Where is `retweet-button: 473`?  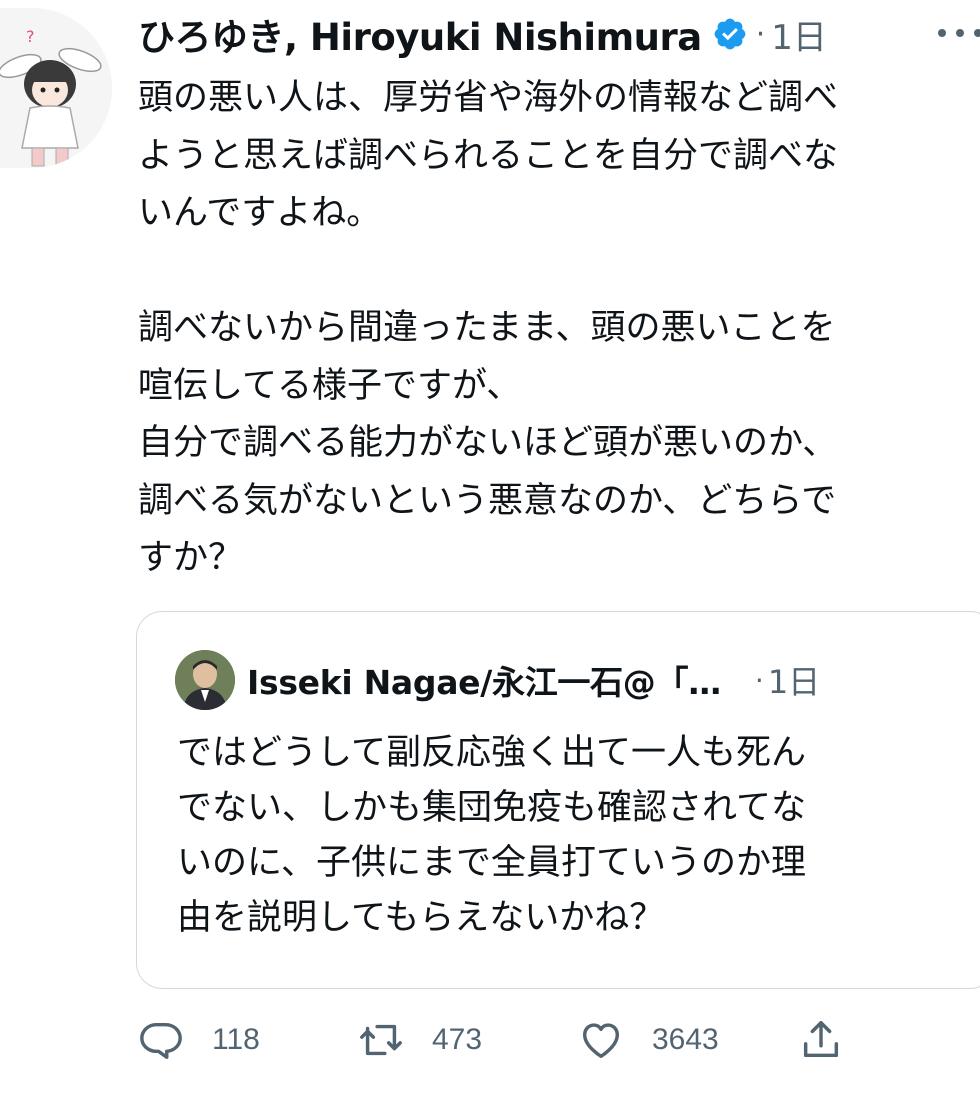 retweet-button: 473 is located at coordinates (420, 1040).